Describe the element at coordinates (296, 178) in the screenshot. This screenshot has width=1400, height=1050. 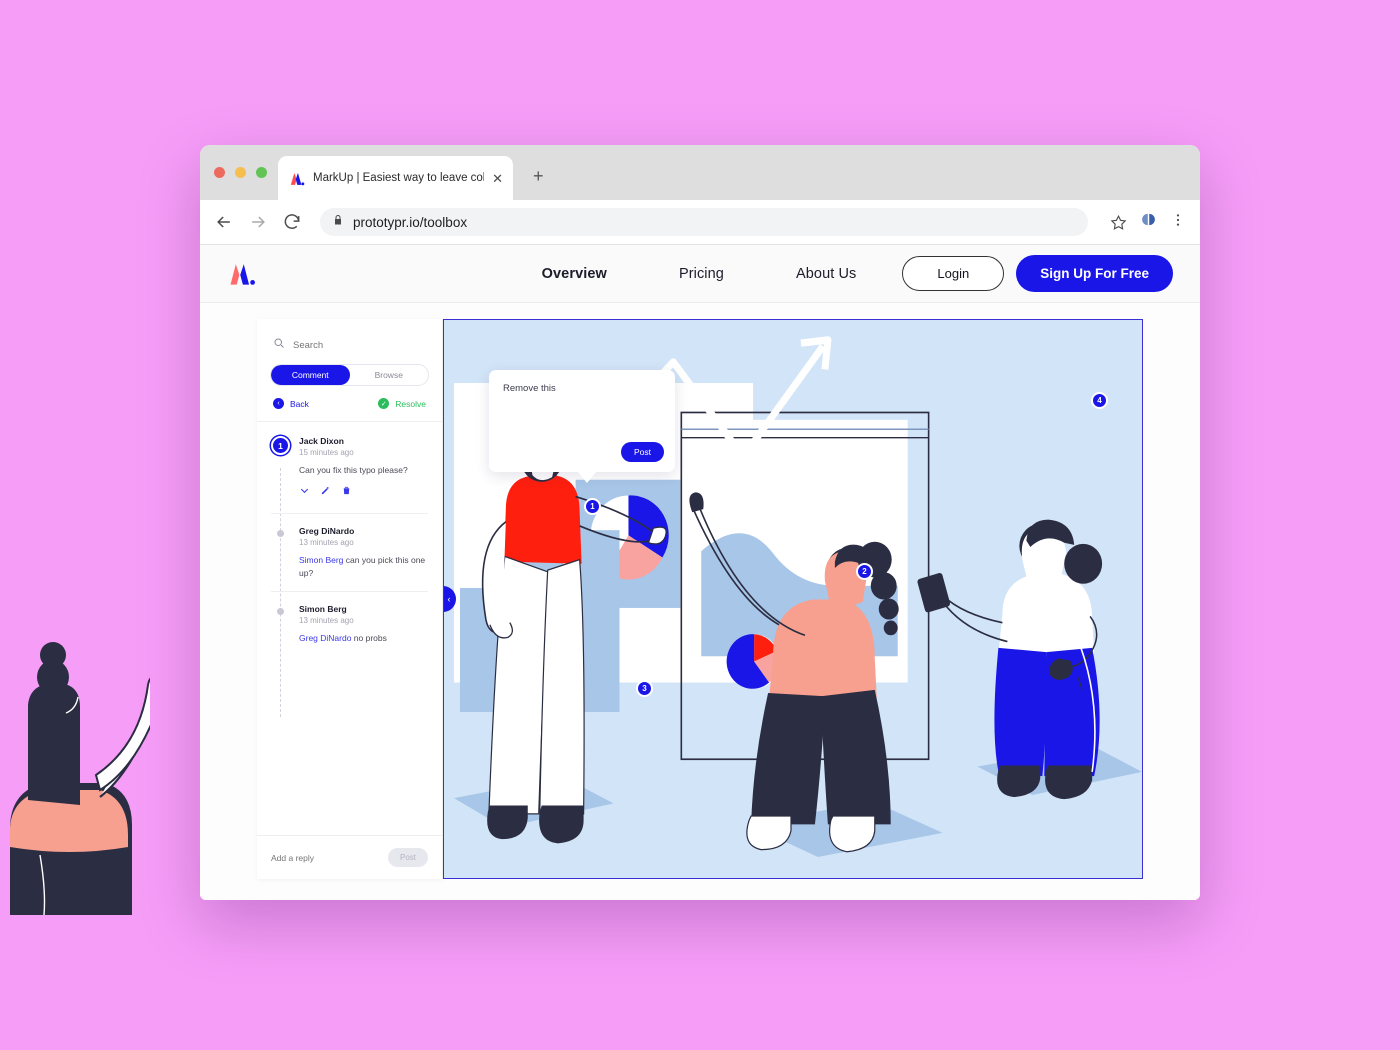
I see `markup-favicon-icon` at that location.